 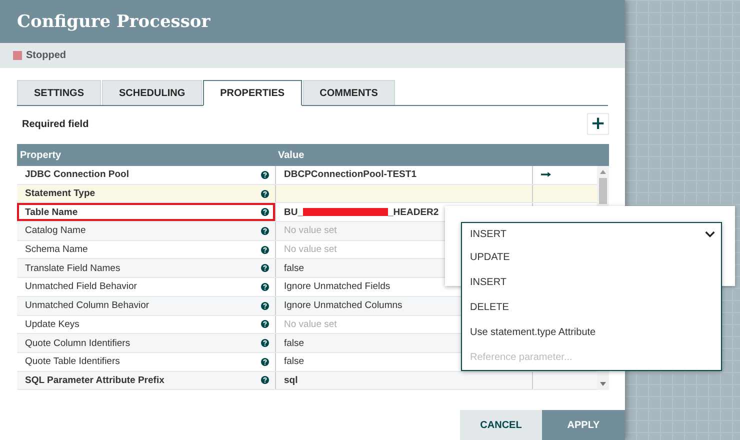 What do you see at coordinates (87, 306) in the screenshot?
I see `property-name: Unmatched Column Behavior` at bounding box center [87, 306].